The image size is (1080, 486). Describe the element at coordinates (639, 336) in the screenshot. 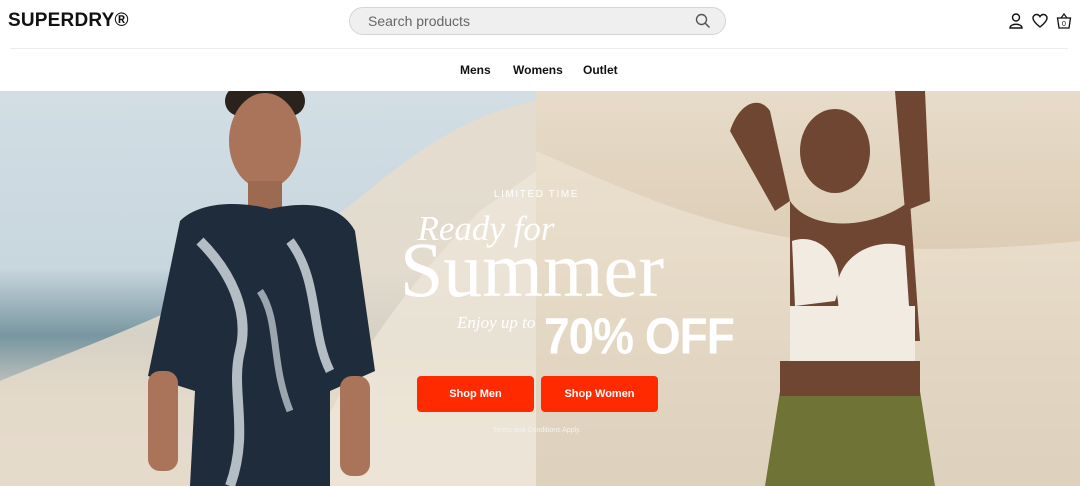

I see `hero-discount: 70% OFF` at that location.